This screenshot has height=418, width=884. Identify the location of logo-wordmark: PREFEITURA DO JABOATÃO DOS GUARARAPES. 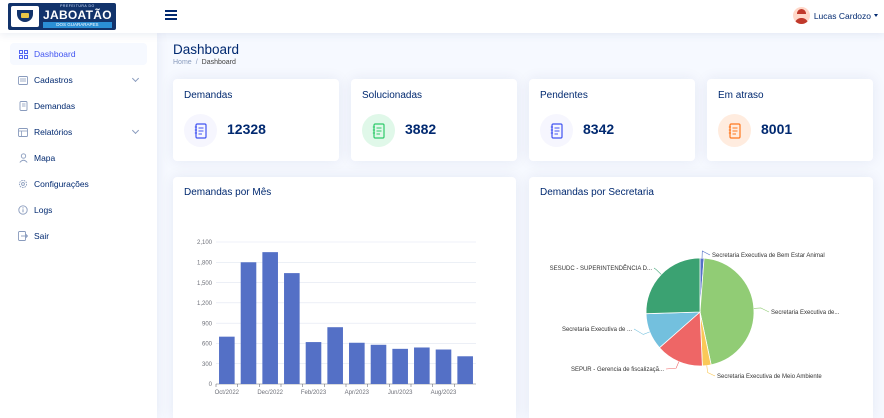
(77, 16).